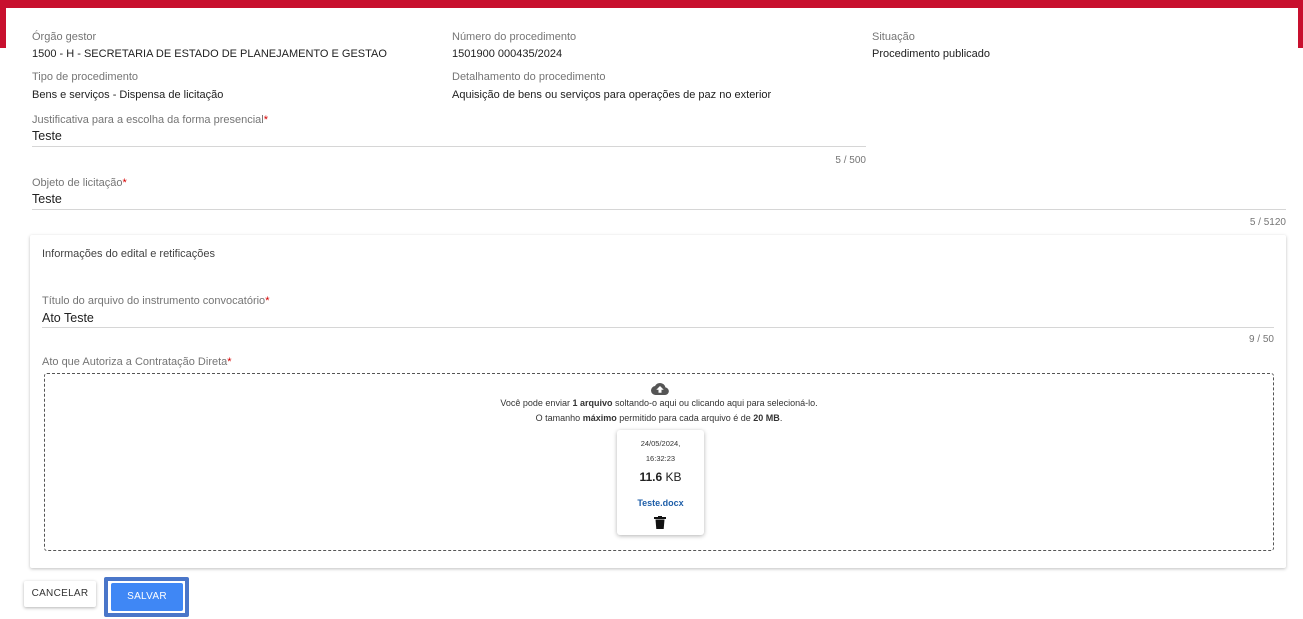  Describe the element at coordinates (685, 418) in the screenshot. I see `dropzone-text: permitido para cada arquivo é de` at that location.